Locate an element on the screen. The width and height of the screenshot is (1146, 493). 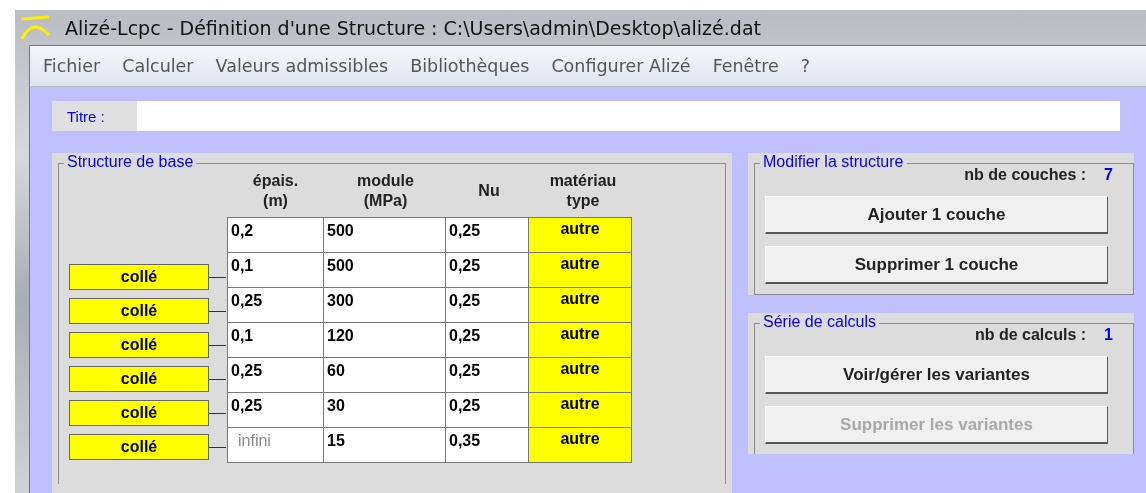
menu-item: Bibliothèques is located at coordinates (470, 66).